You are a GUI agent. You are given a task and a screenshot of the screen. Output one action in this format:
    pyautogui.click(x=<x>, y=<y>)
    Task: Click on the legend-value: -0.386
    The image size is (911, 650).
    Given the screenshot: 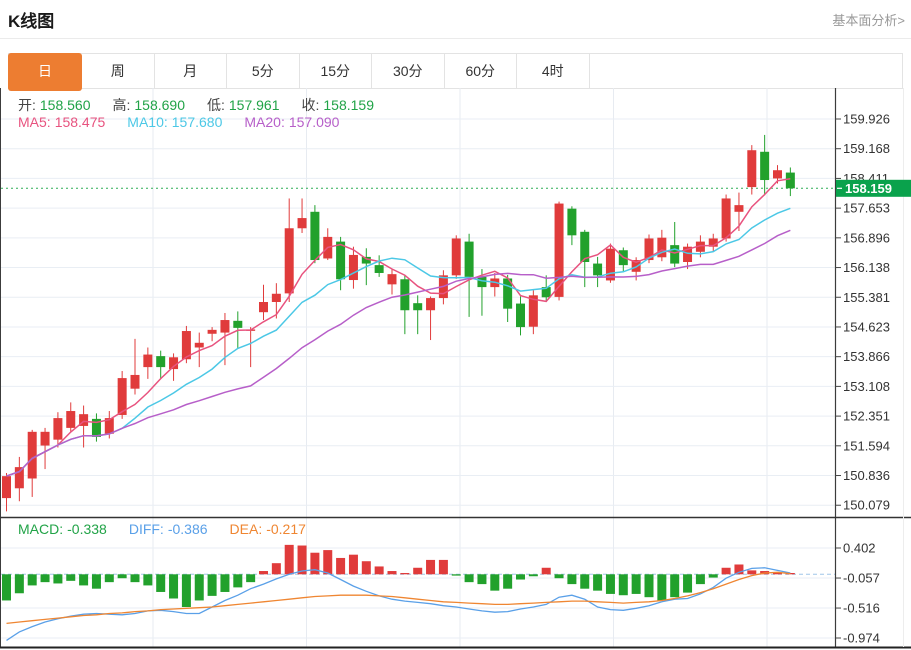 What is the action you would take?
    pyautogui.click(x=187, y=529)
    